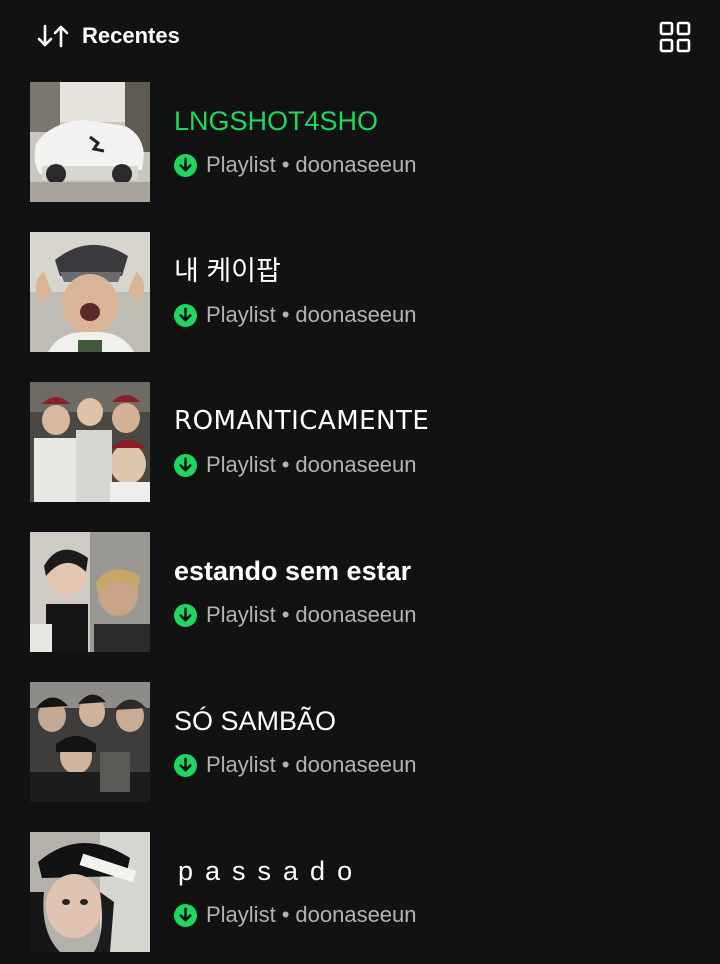  What do you see at coordinates (360, 292) in the screenshot?
I see `playlist-row: 내 케이팝 Playlist • doonaseeun` at bounding box center [360, 292].